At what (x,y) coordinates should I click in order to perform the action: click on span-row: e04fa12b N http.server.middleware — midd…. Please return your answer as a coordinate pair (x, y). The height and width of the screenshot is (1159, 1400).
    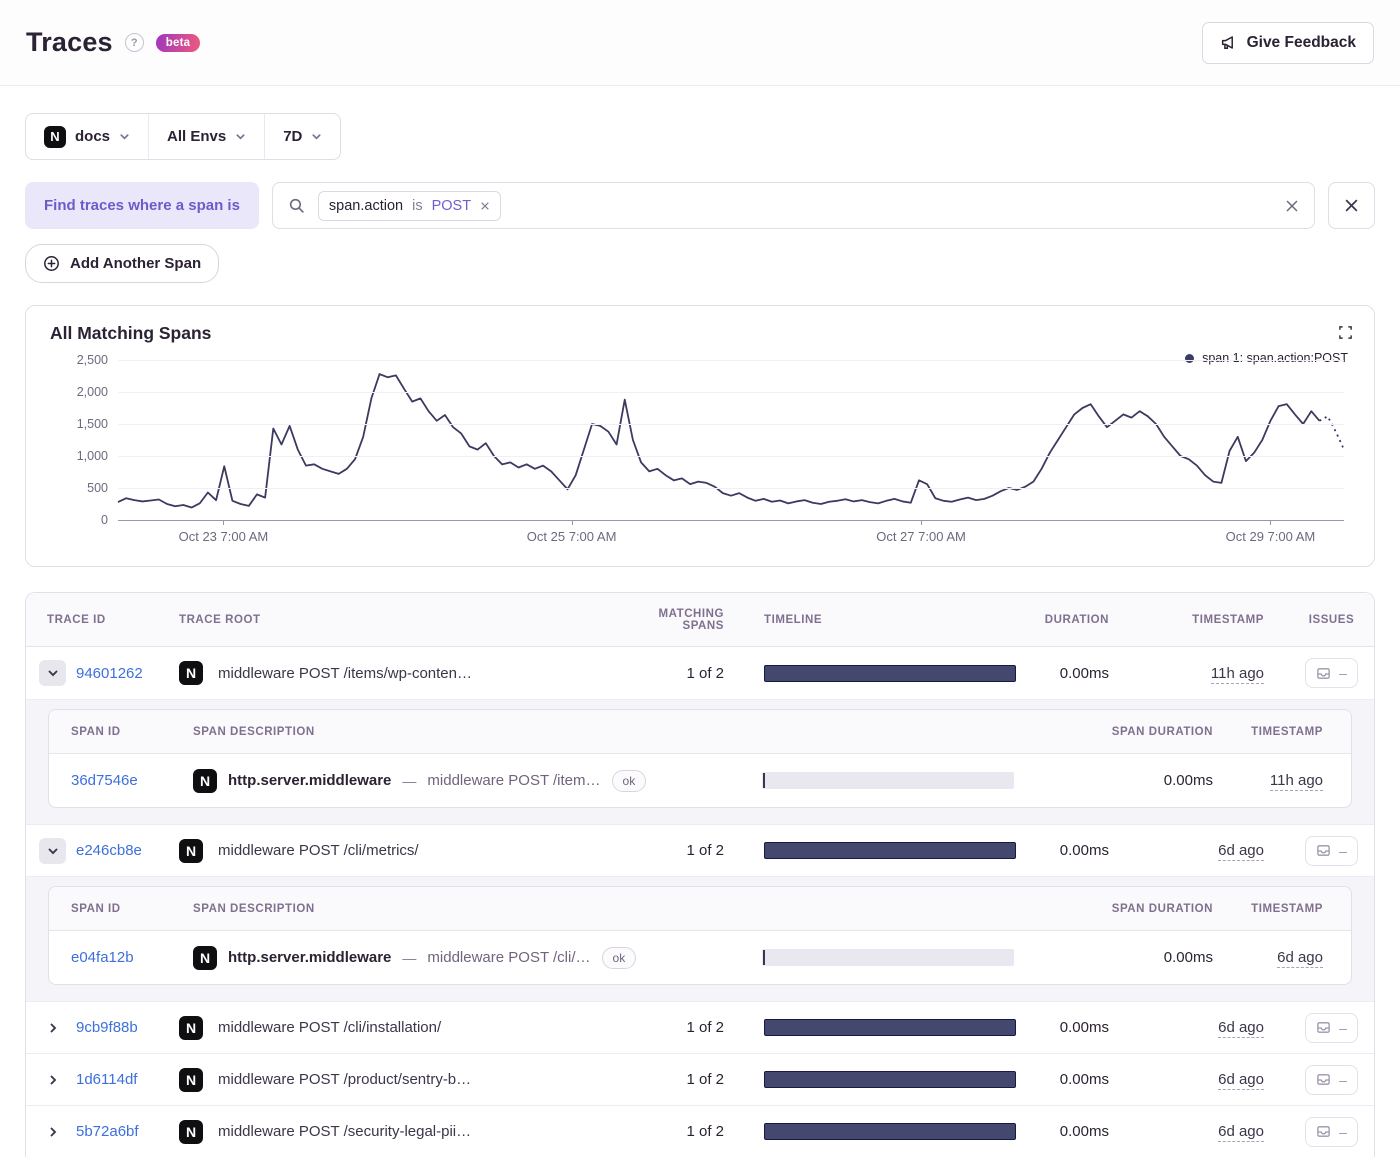
    Looking at the image, I should click on (700, 957).